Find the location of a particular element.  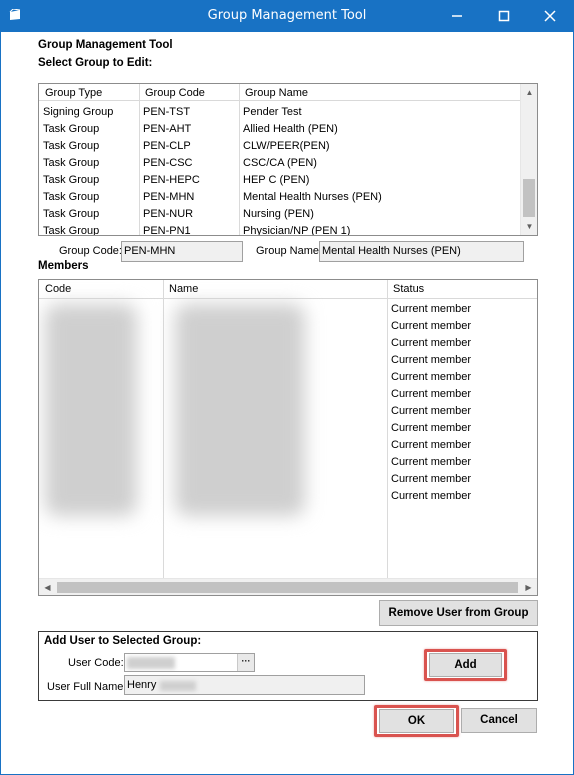

table-row: Signing Group PEN-TST Pender Test is located at coordinates (279, 112).